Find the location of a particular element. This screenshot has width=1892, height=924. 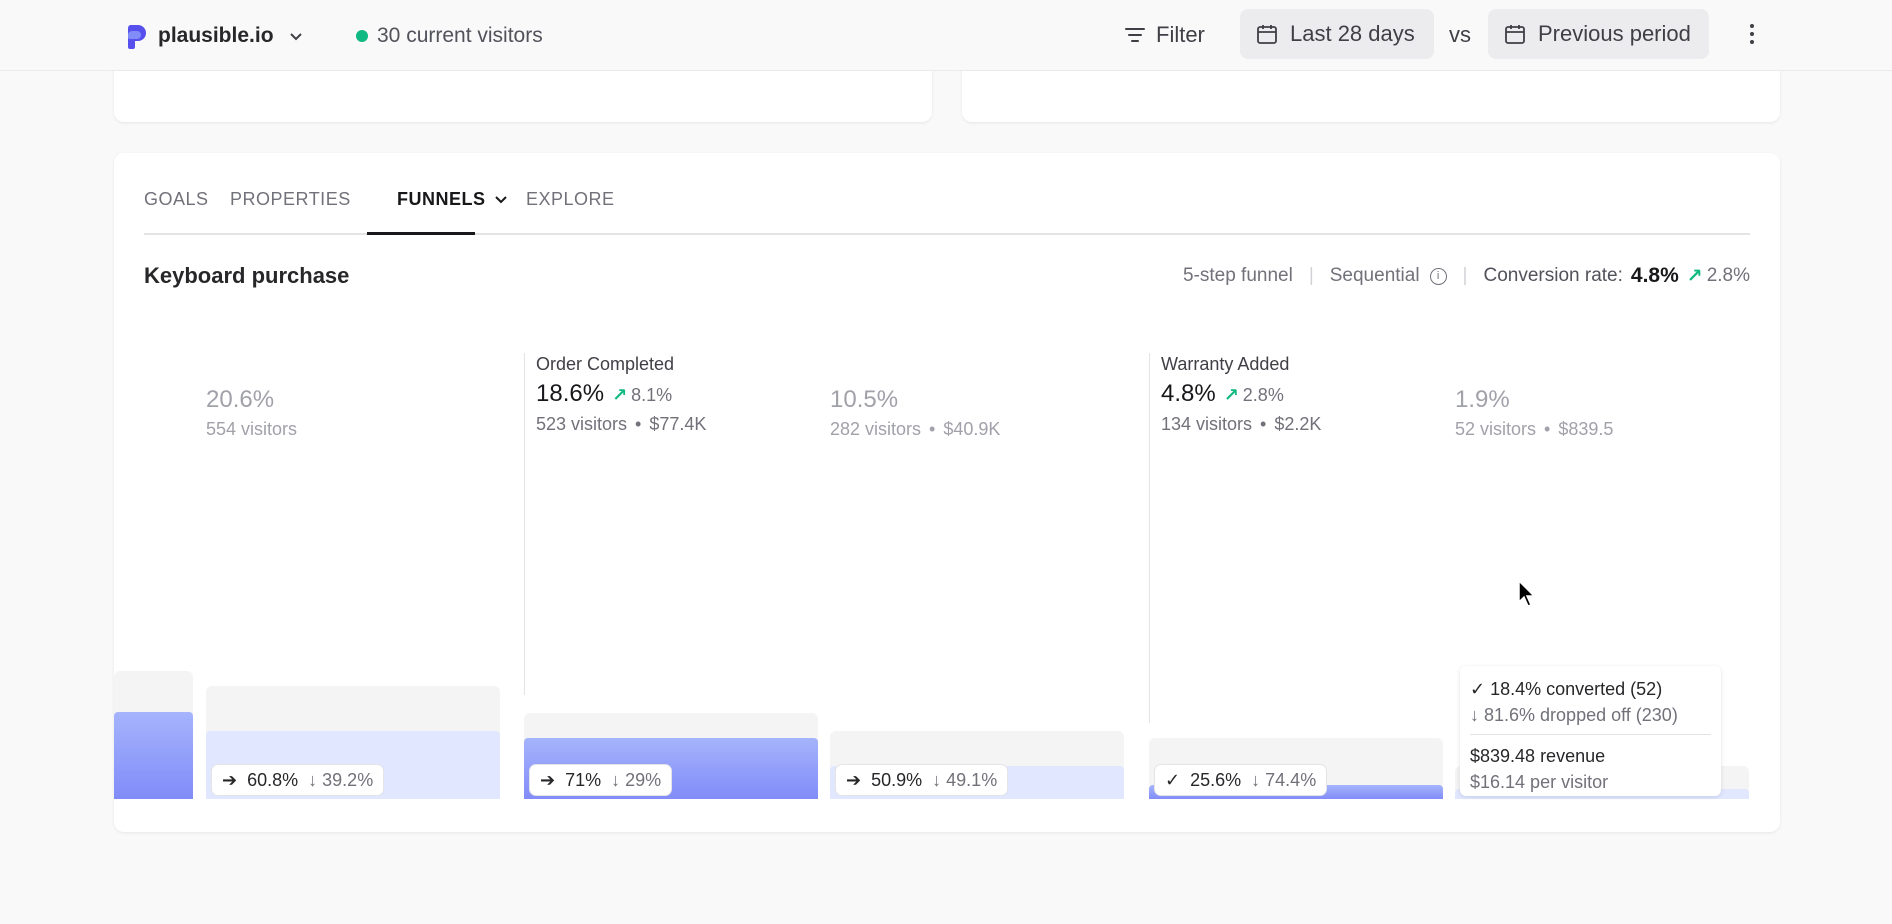

funnel-title: Keyboard purchase is located at coordinates (247, 275).